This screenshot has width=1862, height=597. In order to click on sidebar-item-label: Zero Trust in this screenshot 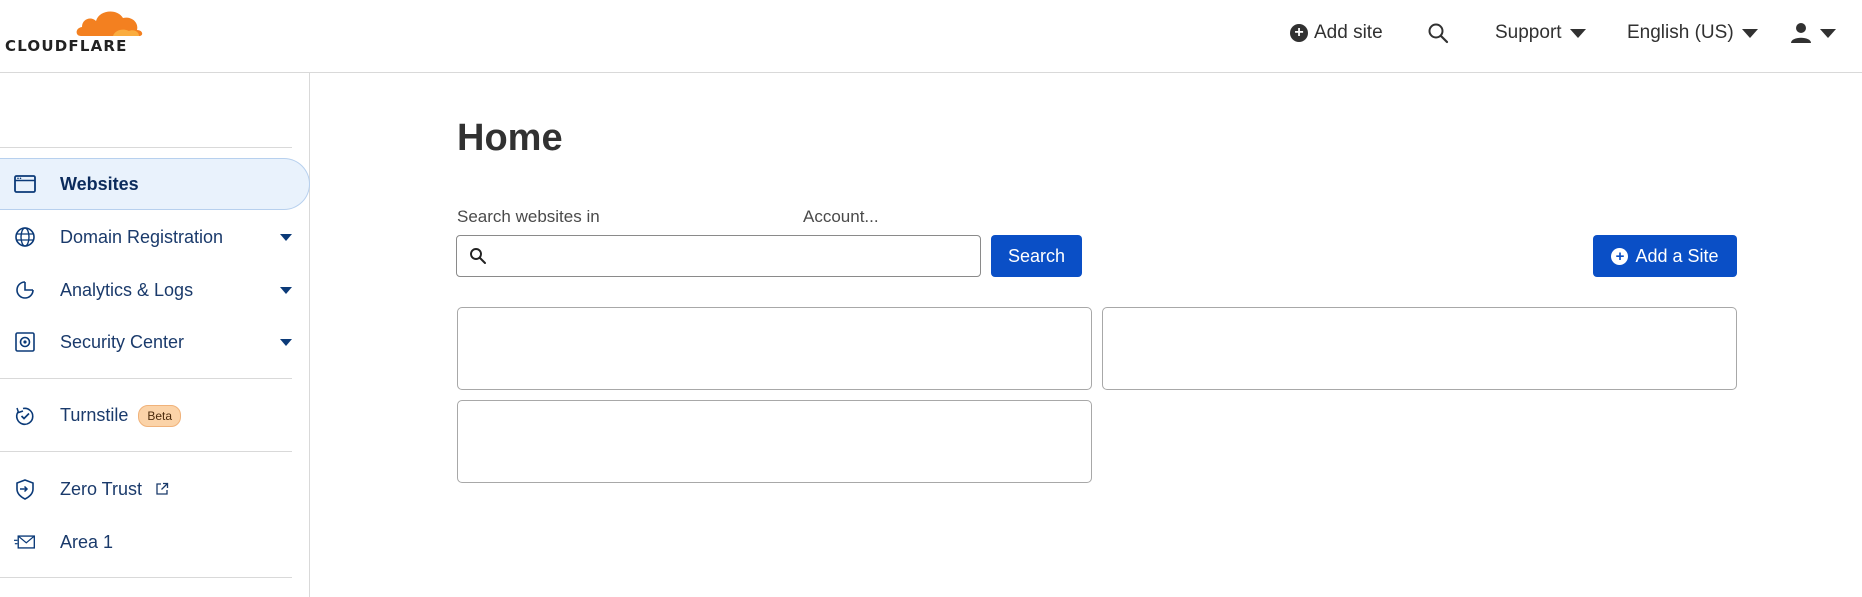, I will do `click(101, 488)`.